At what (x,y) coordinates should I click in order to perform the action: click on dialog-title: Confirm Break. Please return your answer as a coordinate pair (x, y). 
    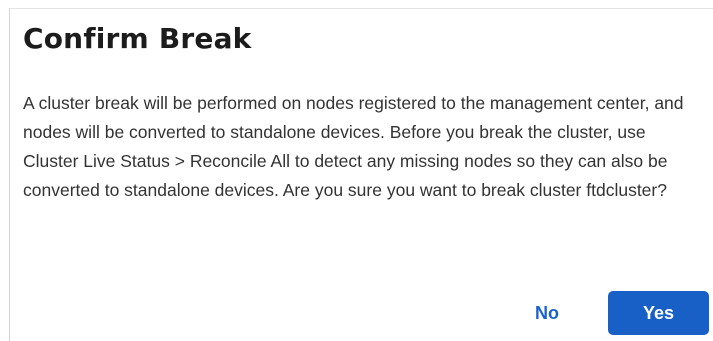
    Looking at the image, I should click on (137, 38).